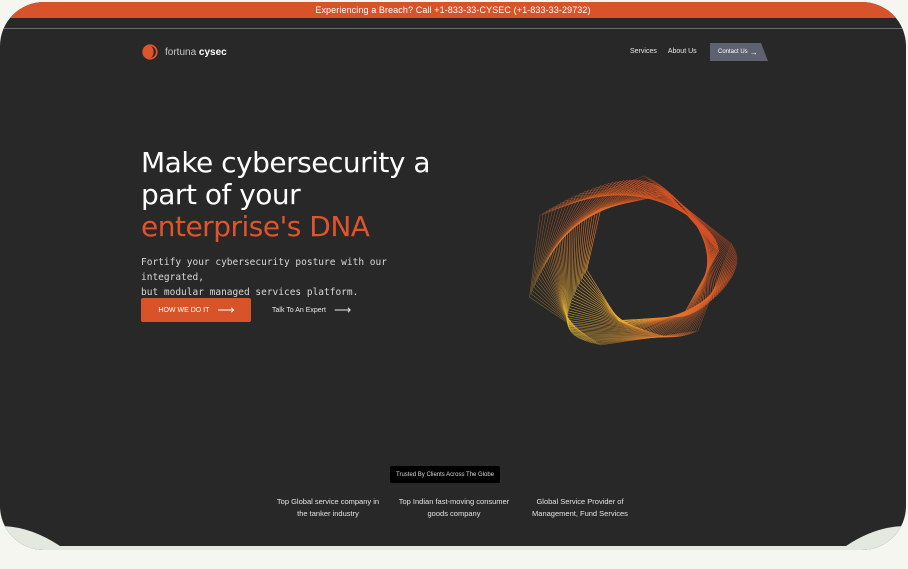 This screenshot has width=908, height=569. Describe the element at coordinates (299, 310) in the screenshot. I see `talk-to-expert-label: Talk To An Expert` at that location.